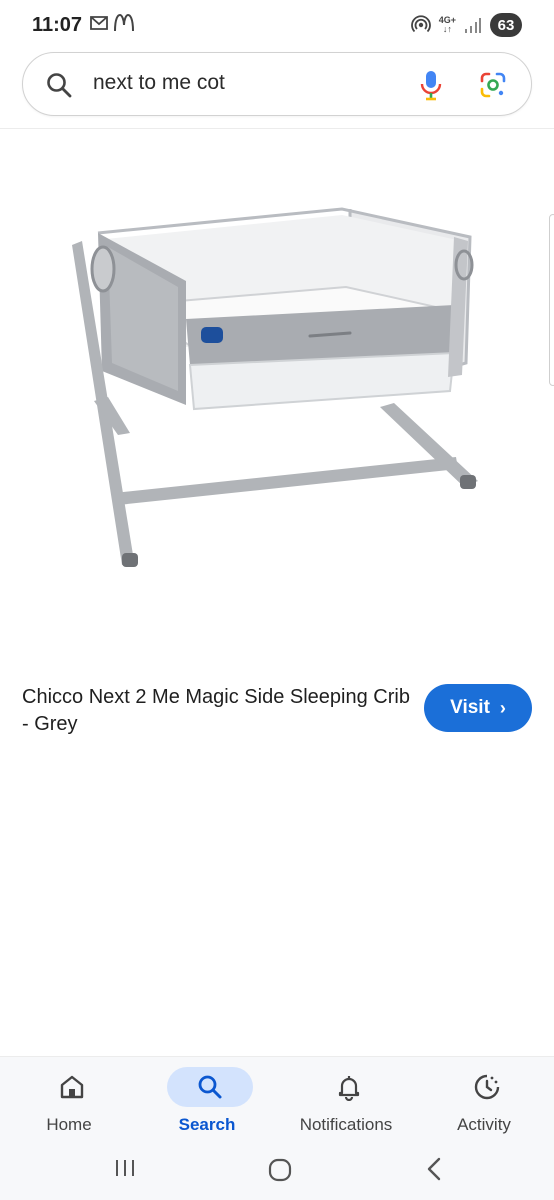  I want to click on mcdonalds-icon, so click(124, 23).